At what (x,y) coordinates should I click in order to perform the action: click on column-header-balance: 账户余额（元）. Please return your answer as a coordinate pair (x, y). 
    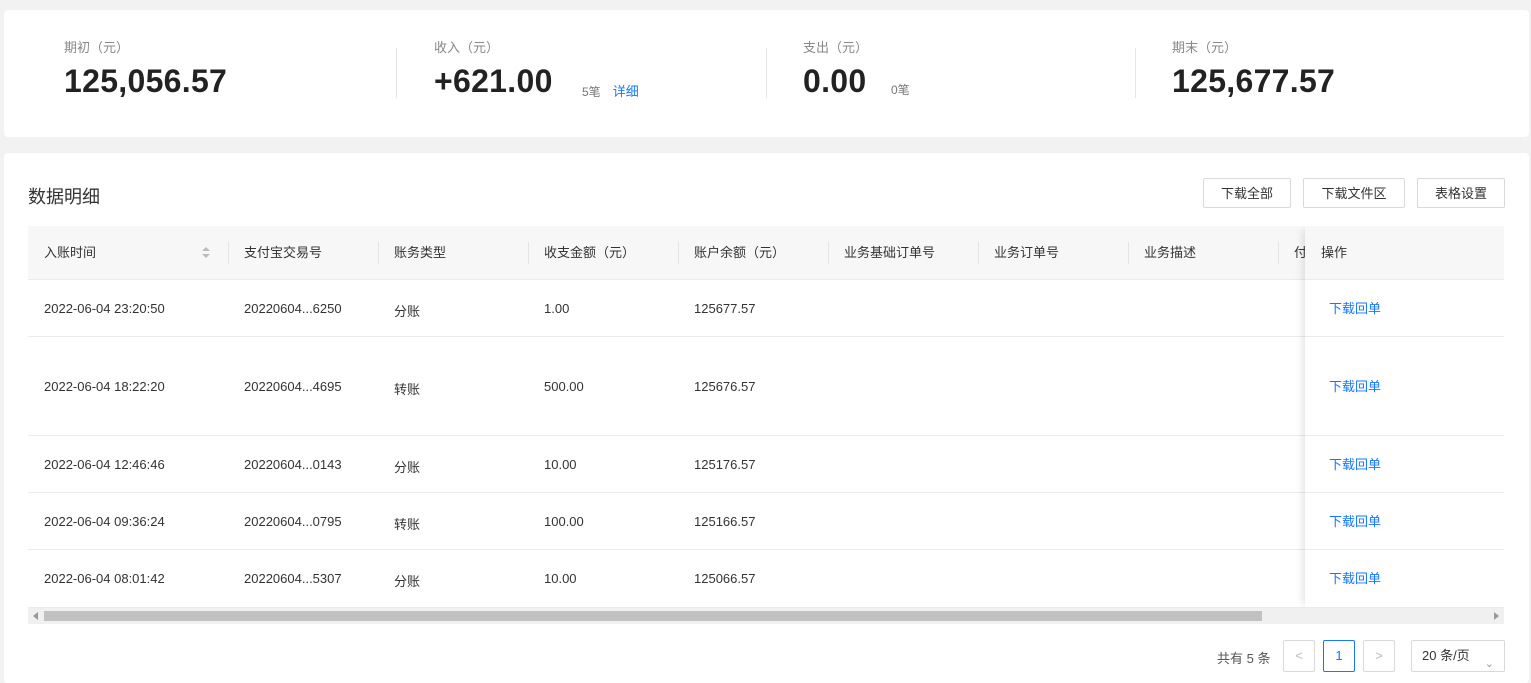
    Looking at the image, I should click on (740, 252).